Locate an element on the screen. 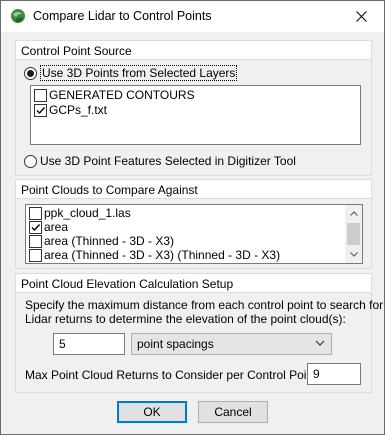  vertical-scrollbar is located at coordinates (353, 234).